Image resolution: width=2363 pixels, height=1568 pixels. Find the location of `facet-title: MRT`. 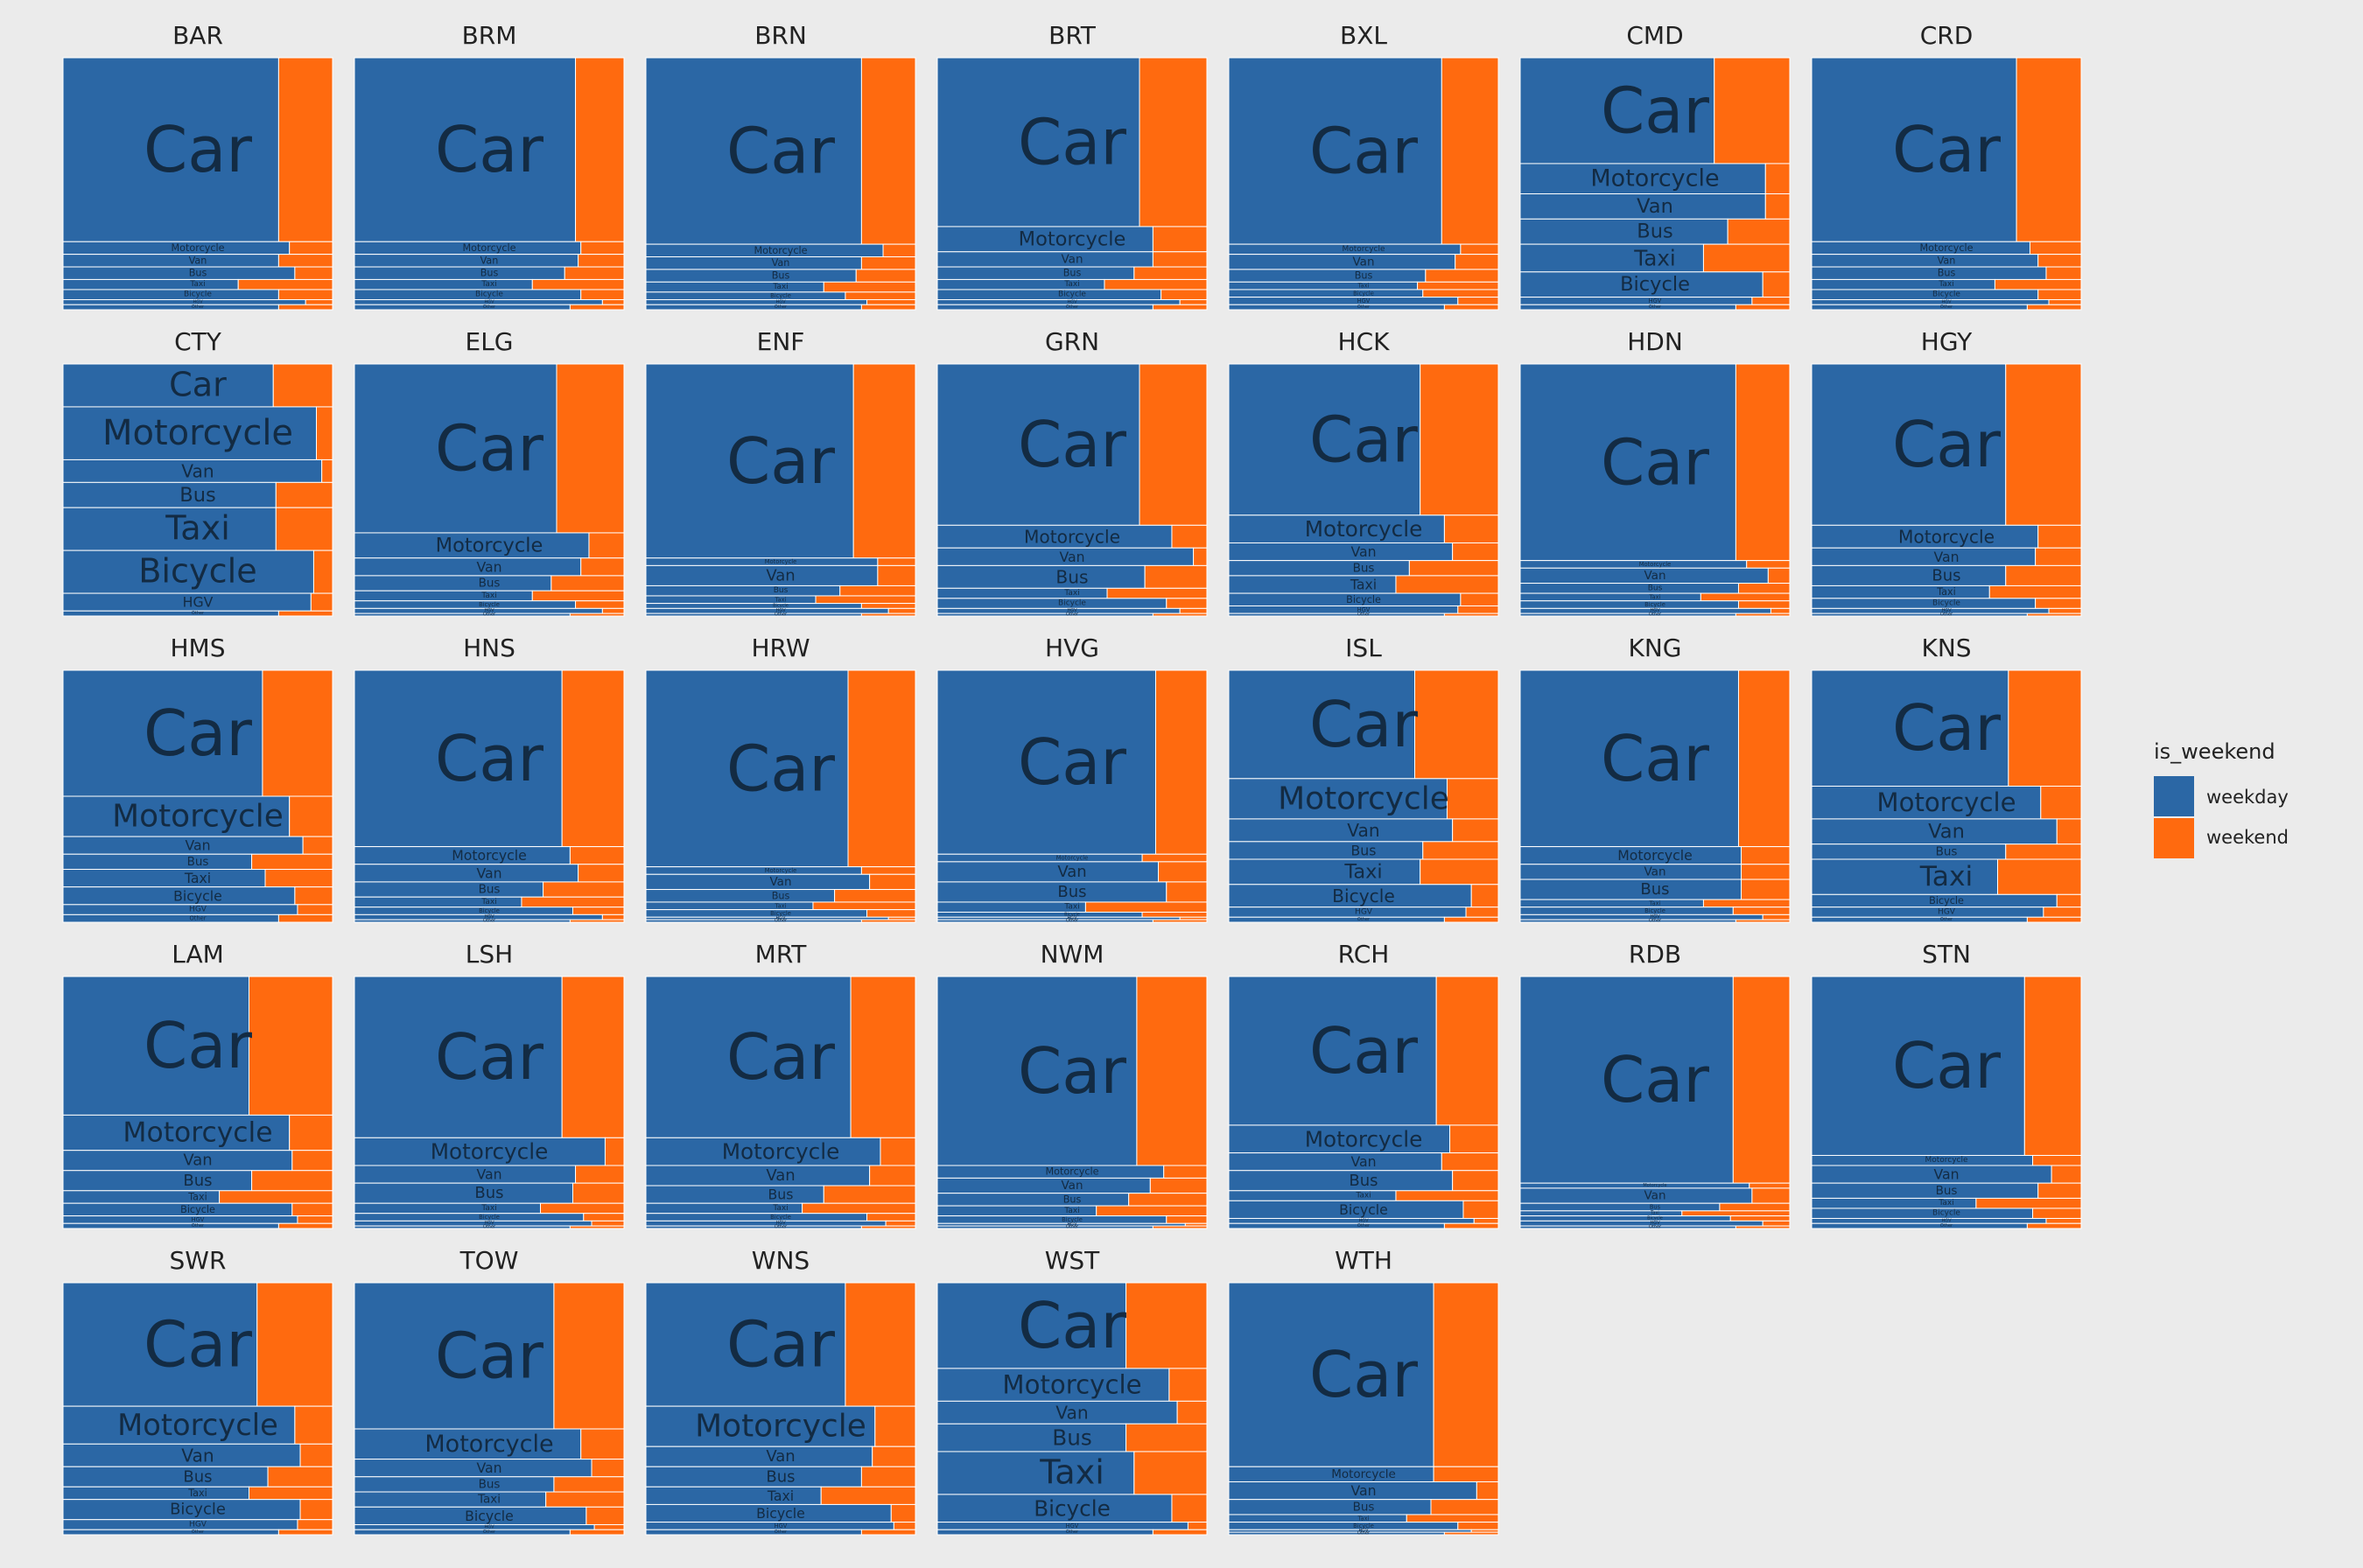

facet-title: MRT is located at coordinates (782, 954).